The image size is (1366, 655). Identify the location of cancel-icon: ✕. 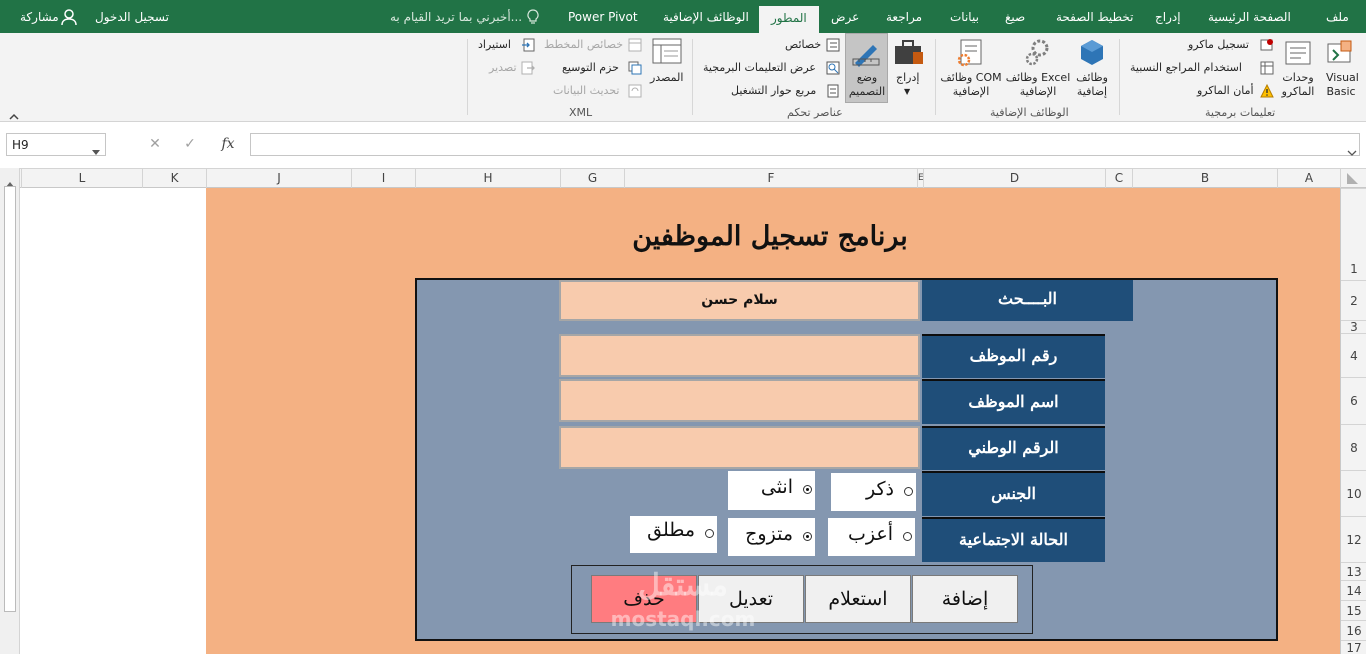
(155, 144).